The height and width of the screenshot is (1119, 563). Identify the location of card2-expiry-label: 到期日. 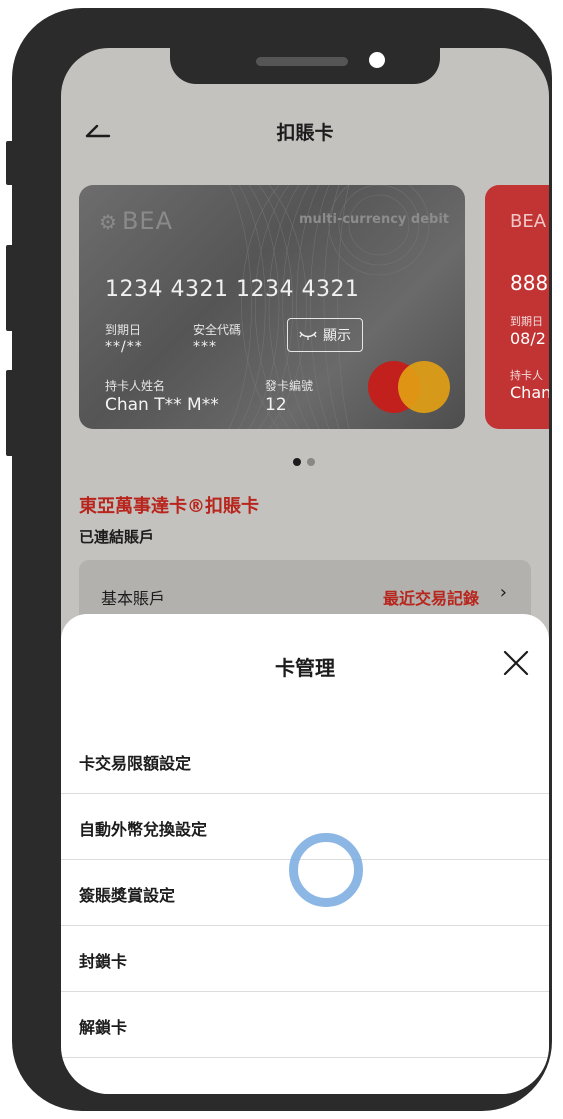
(526, 321).